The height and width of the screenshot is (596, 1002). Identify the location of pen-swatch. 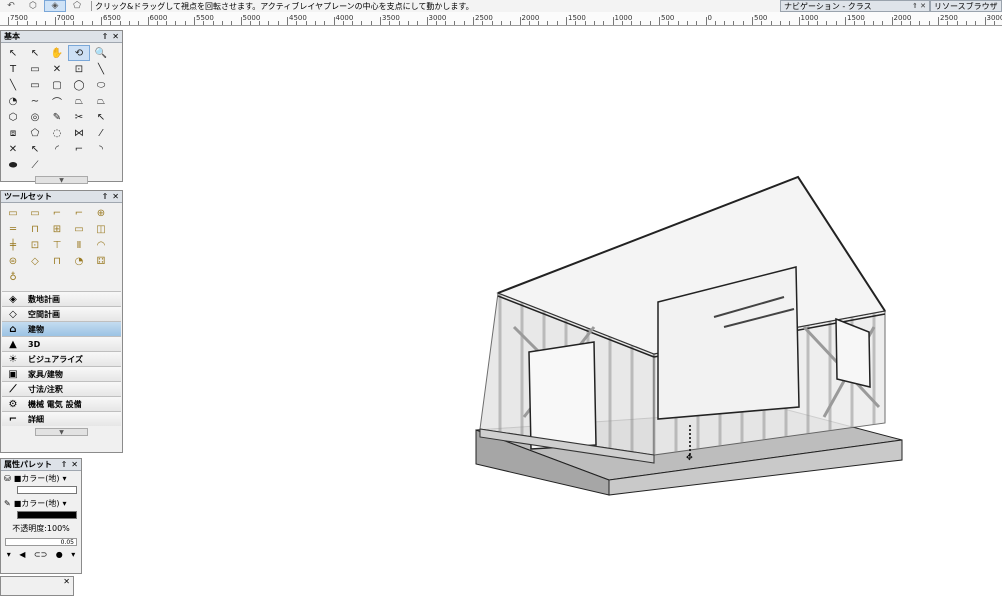
(47, 515).